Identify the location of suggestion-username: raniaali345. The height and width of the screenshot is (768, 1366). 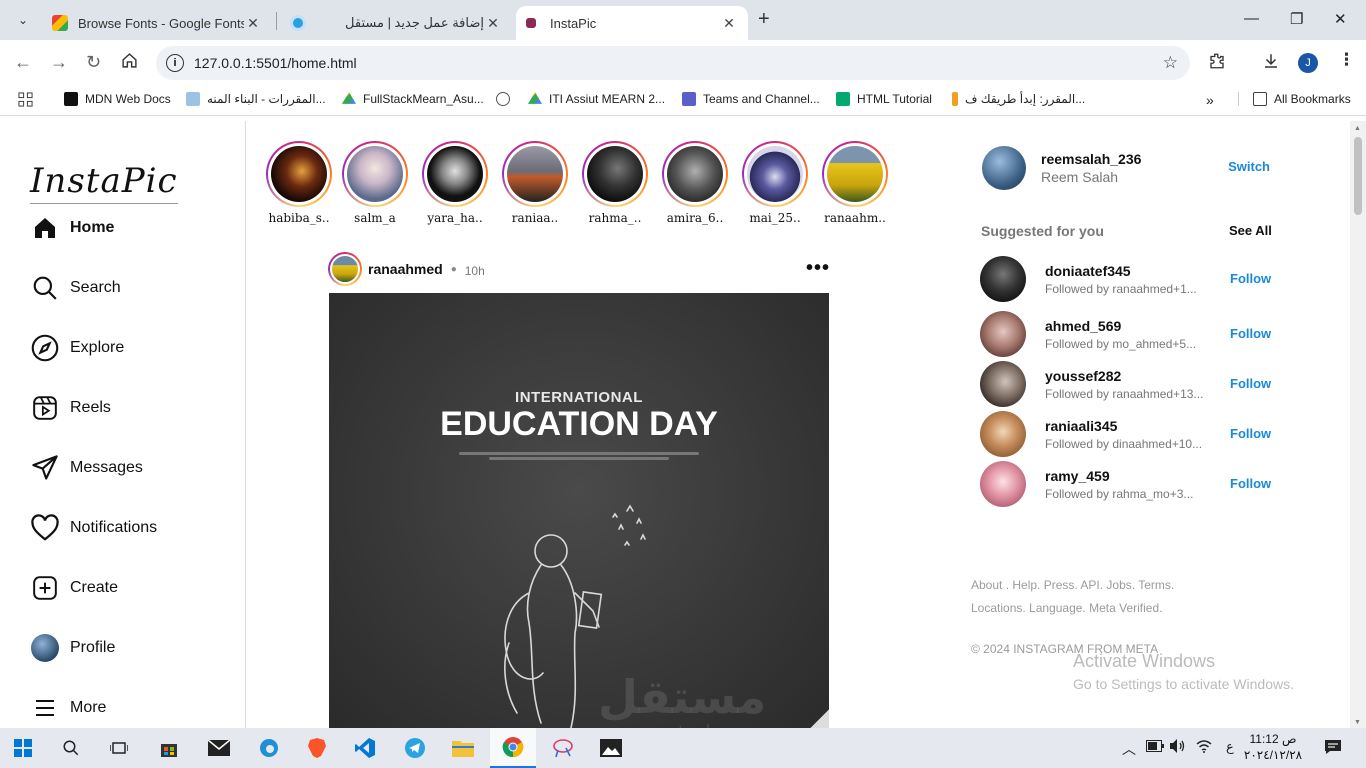
(1130, 426).